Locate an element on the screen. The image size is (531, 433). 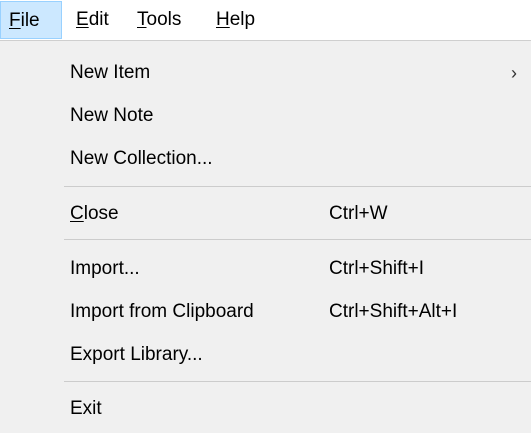
menu-edit-mnemonic: E is located at coordinates (82, 19).